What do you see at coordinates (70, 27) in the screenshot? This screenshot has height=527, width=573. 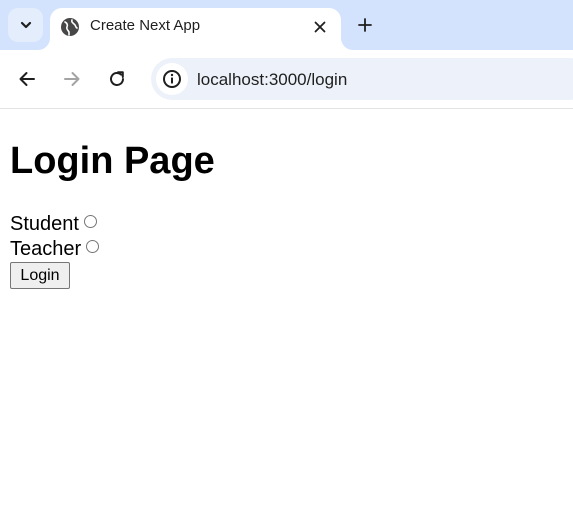 I see `globe-icon` at bounding box center [70, 27].